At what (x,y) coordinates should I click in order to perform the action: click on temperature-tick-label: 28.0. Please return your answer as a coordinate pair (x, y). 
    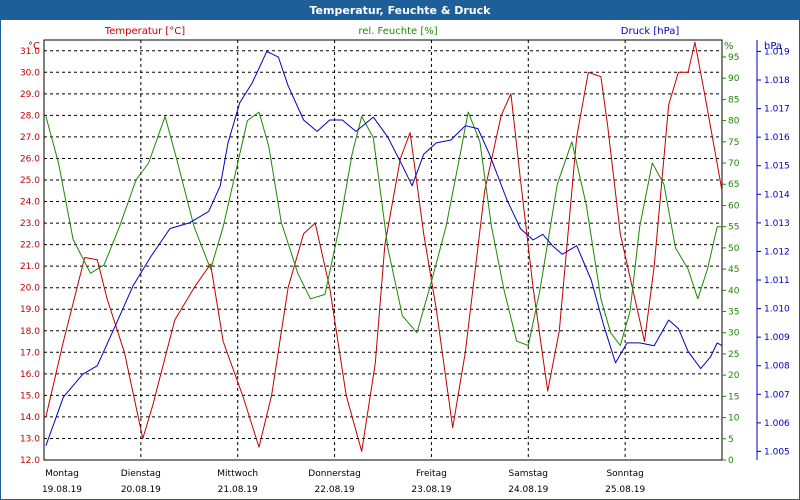
    Looking at the image, I should click on (30, 116).